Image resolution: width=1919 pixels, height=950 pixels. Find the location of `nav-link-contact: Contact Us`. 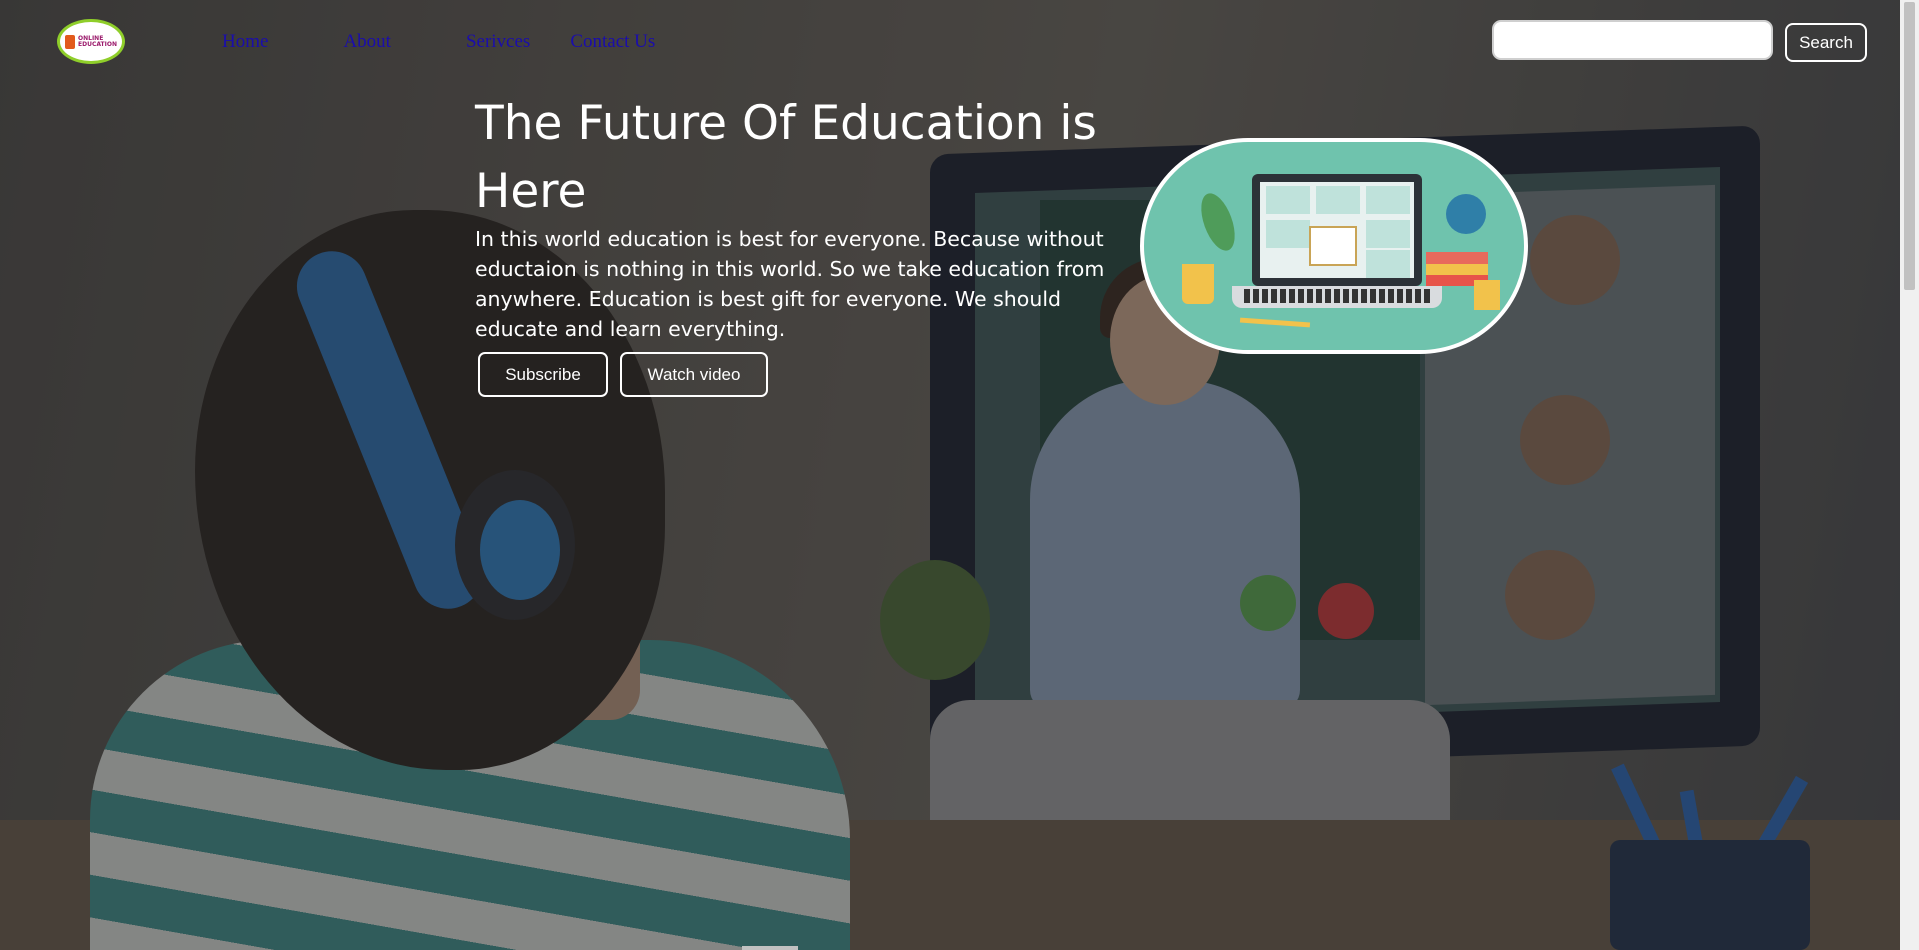

nav-link-contact: Contact Us is located at coordinates (612, 42).